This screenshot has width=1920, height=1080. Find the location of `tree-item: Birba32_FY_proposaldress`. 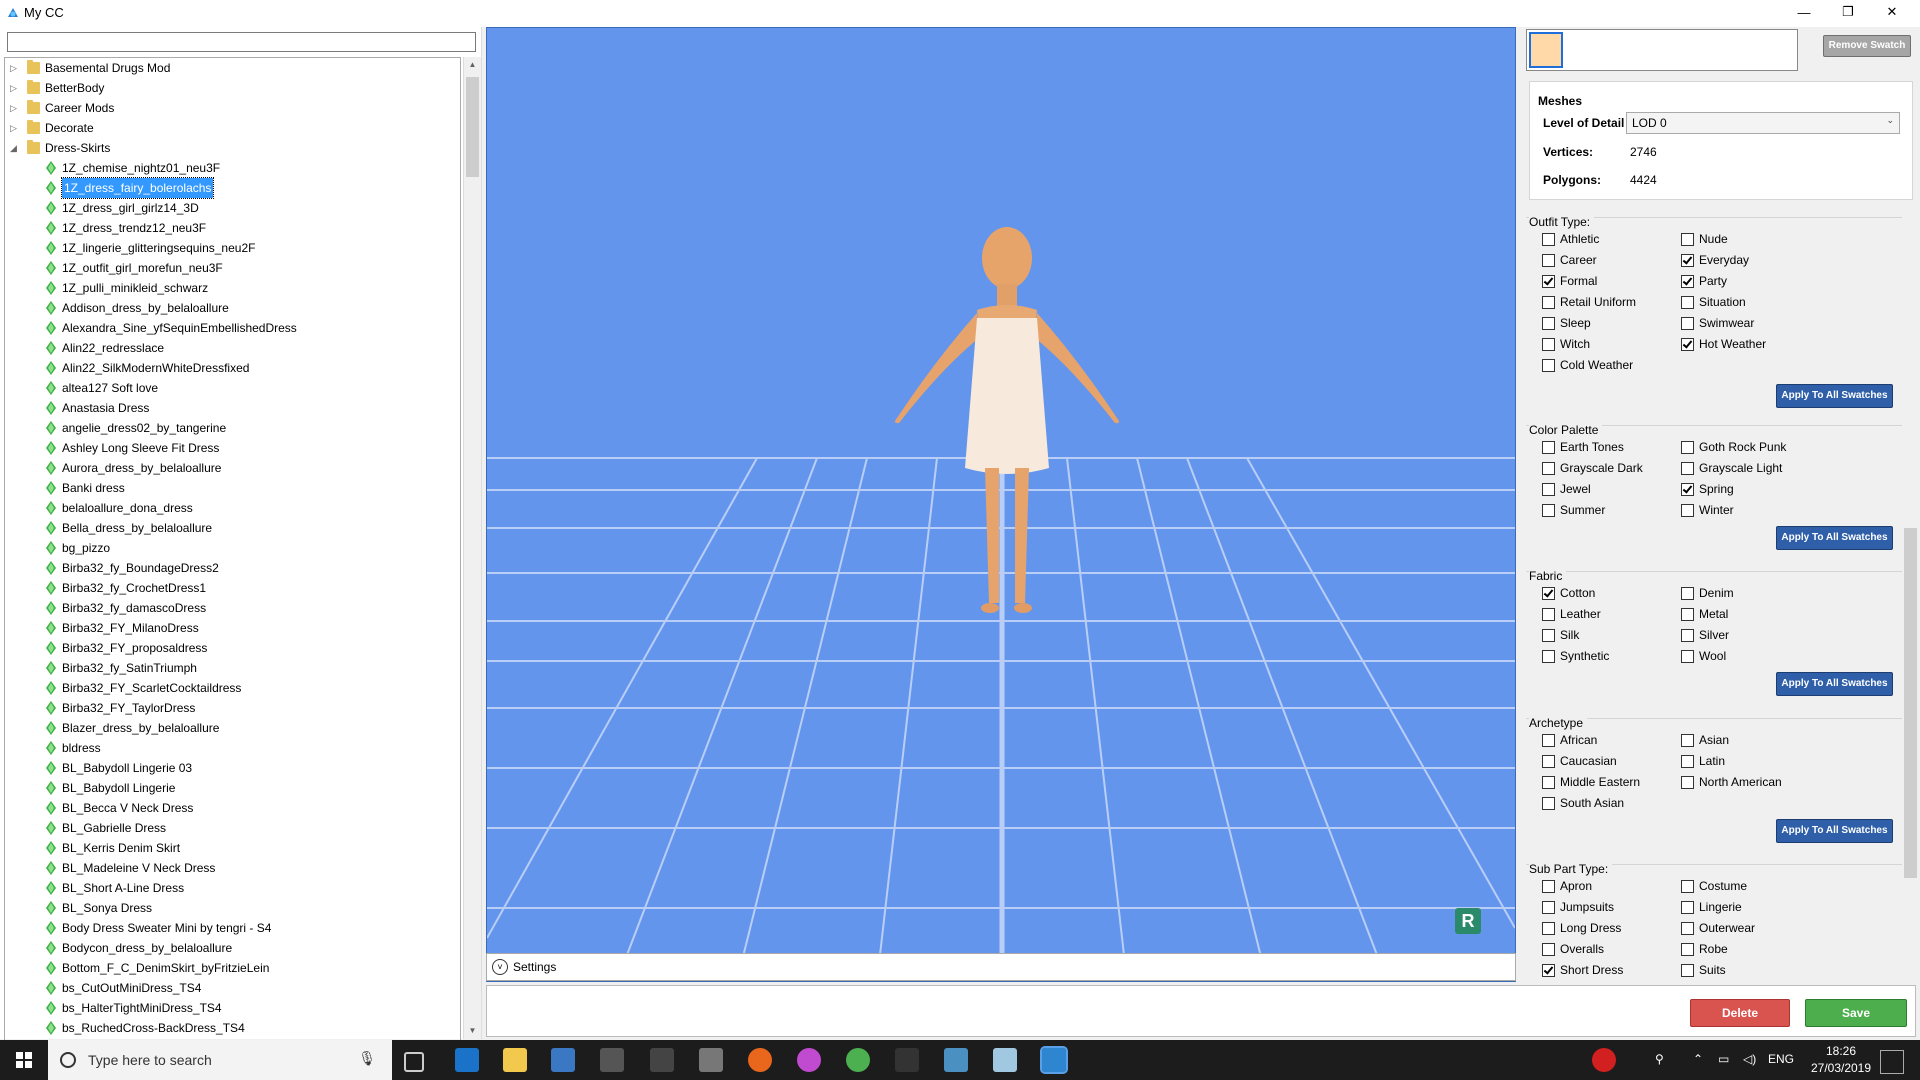

tree-item: Birba32_FY_proposaldress is located at coordinates (232, 648).